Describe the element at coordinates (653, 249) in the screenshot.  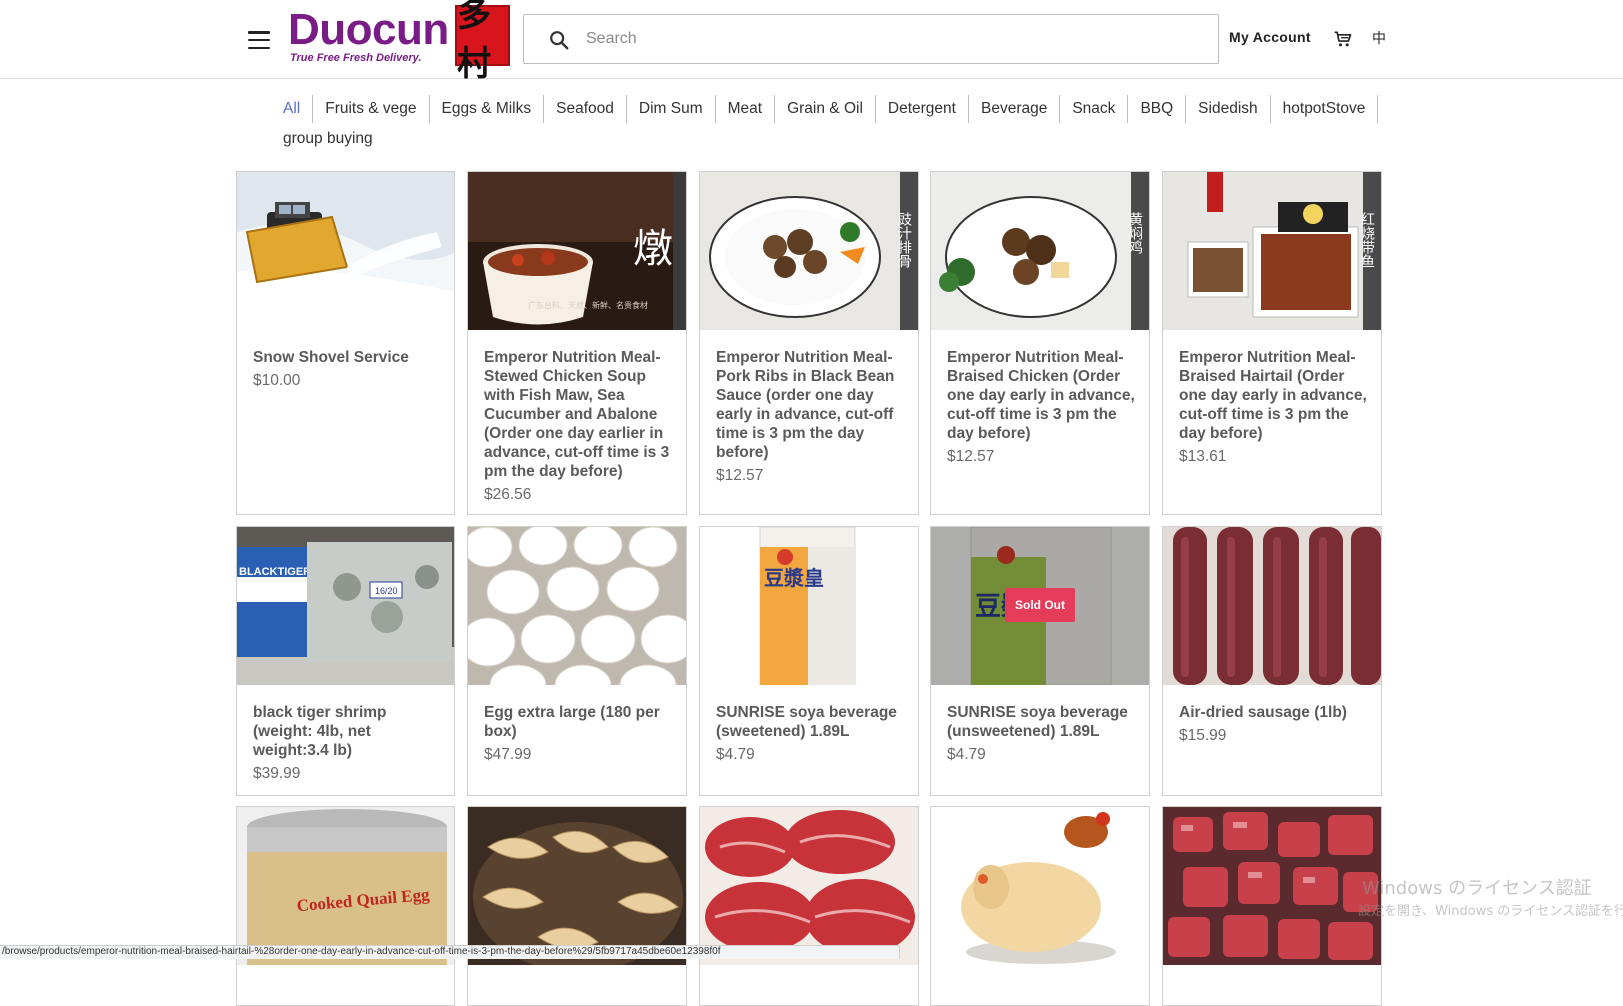
I see `image-text: 燉` at that location.